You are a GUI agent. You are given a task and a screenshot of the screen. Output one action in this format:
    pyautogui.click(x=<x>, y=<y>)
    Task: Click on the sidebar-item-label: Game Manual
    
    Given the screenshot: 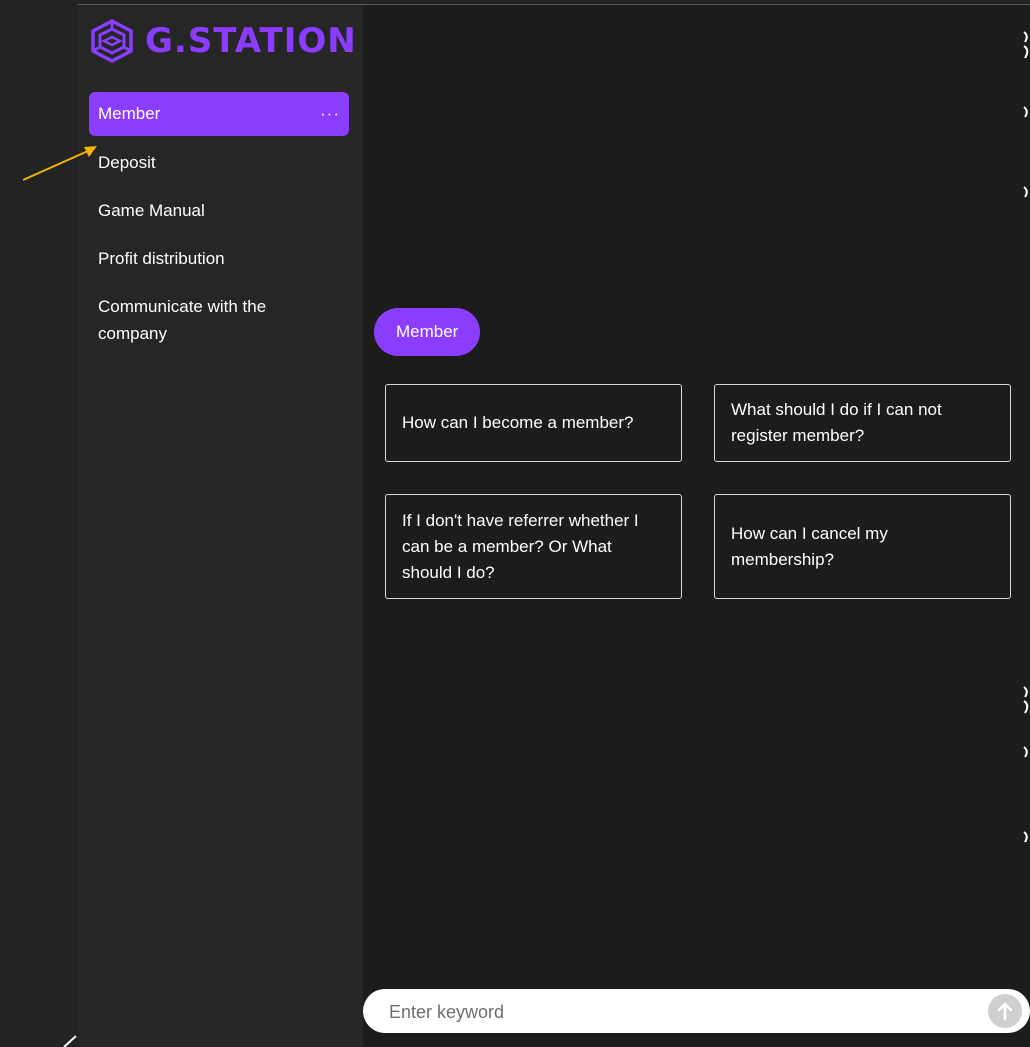 What is the action you would take?
    pyautogui.click(x=151, y=210)
    